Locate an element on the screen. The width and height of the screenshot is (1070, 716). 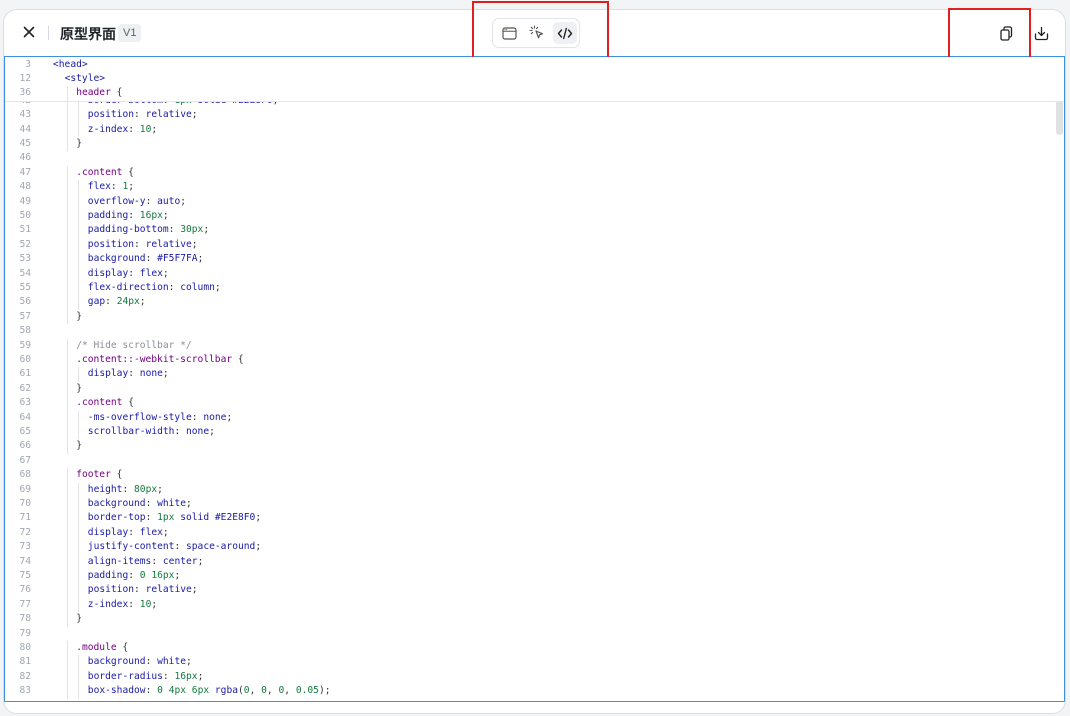
line-number: 57 is located at coordinates (25, 316).